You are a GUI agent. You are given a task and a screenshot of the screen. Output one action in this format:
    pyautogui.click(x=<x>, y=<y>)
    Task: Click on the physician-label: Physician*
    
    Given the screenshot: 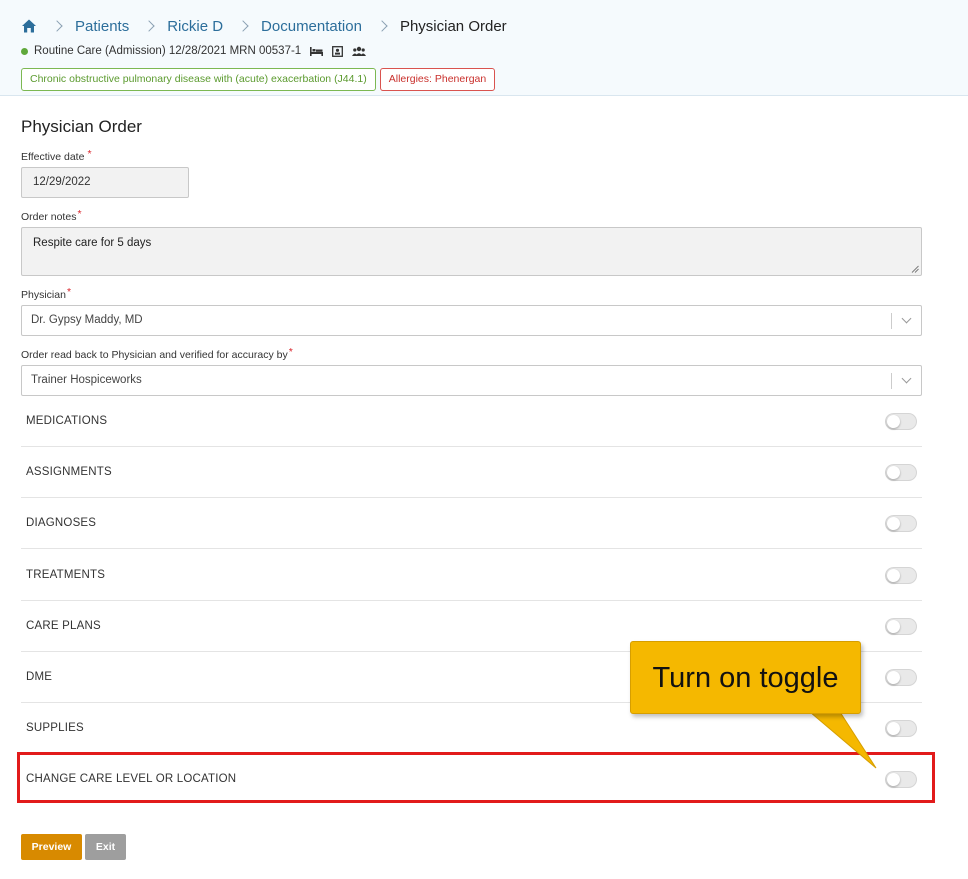 What is the action you would take?
    pyautogui.click(x=46, y=293)
    